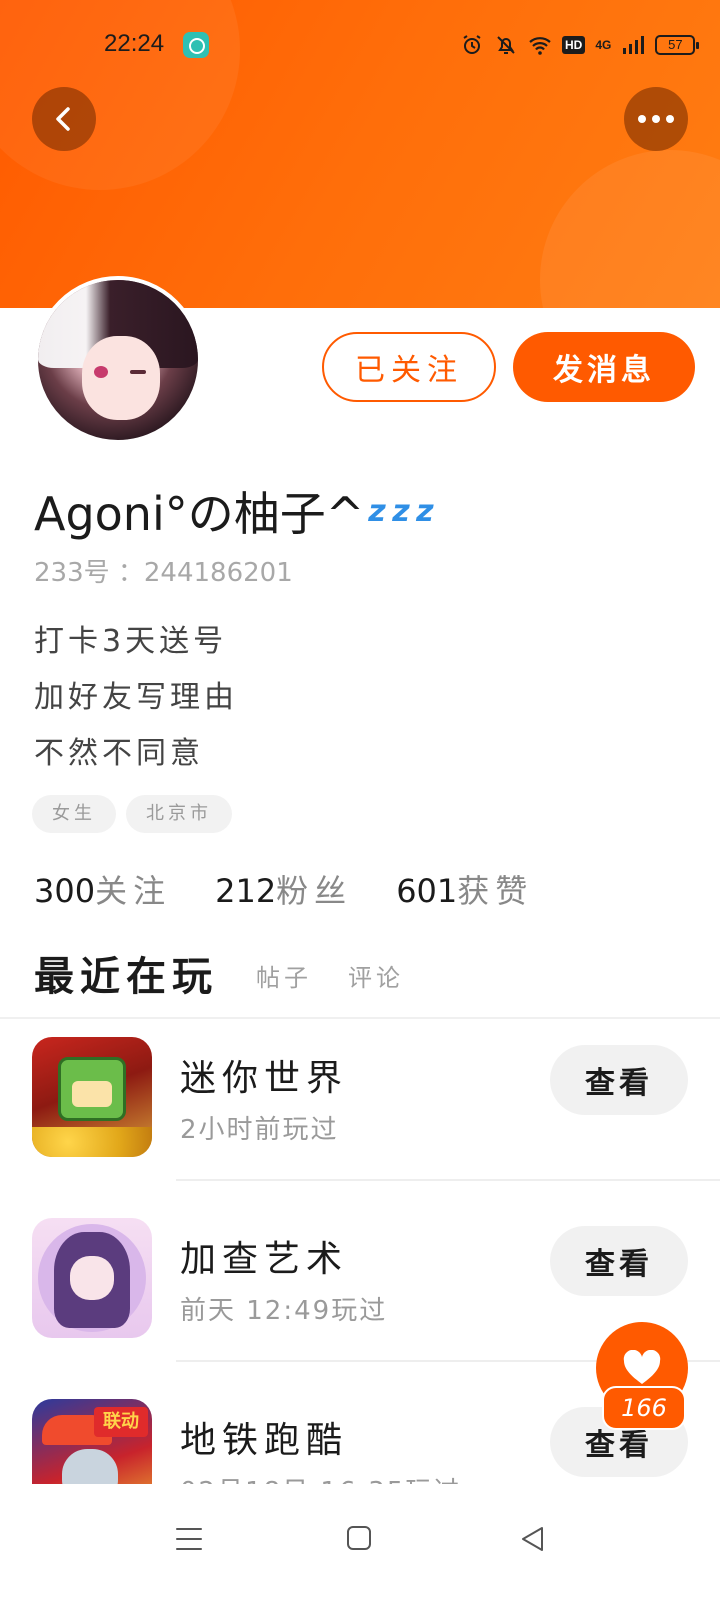  I want to click on sleep-emoji-icon: z z z, so click(400, 511).